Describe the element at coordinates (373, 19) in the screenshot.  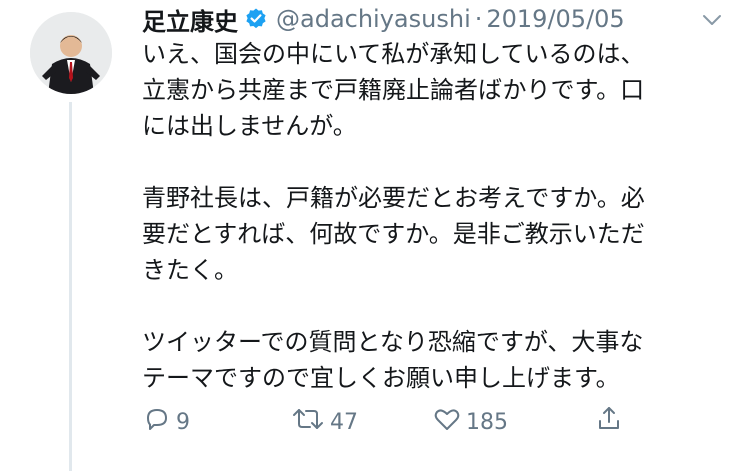
I see `author-handle: @adachiyasushi` at that location.